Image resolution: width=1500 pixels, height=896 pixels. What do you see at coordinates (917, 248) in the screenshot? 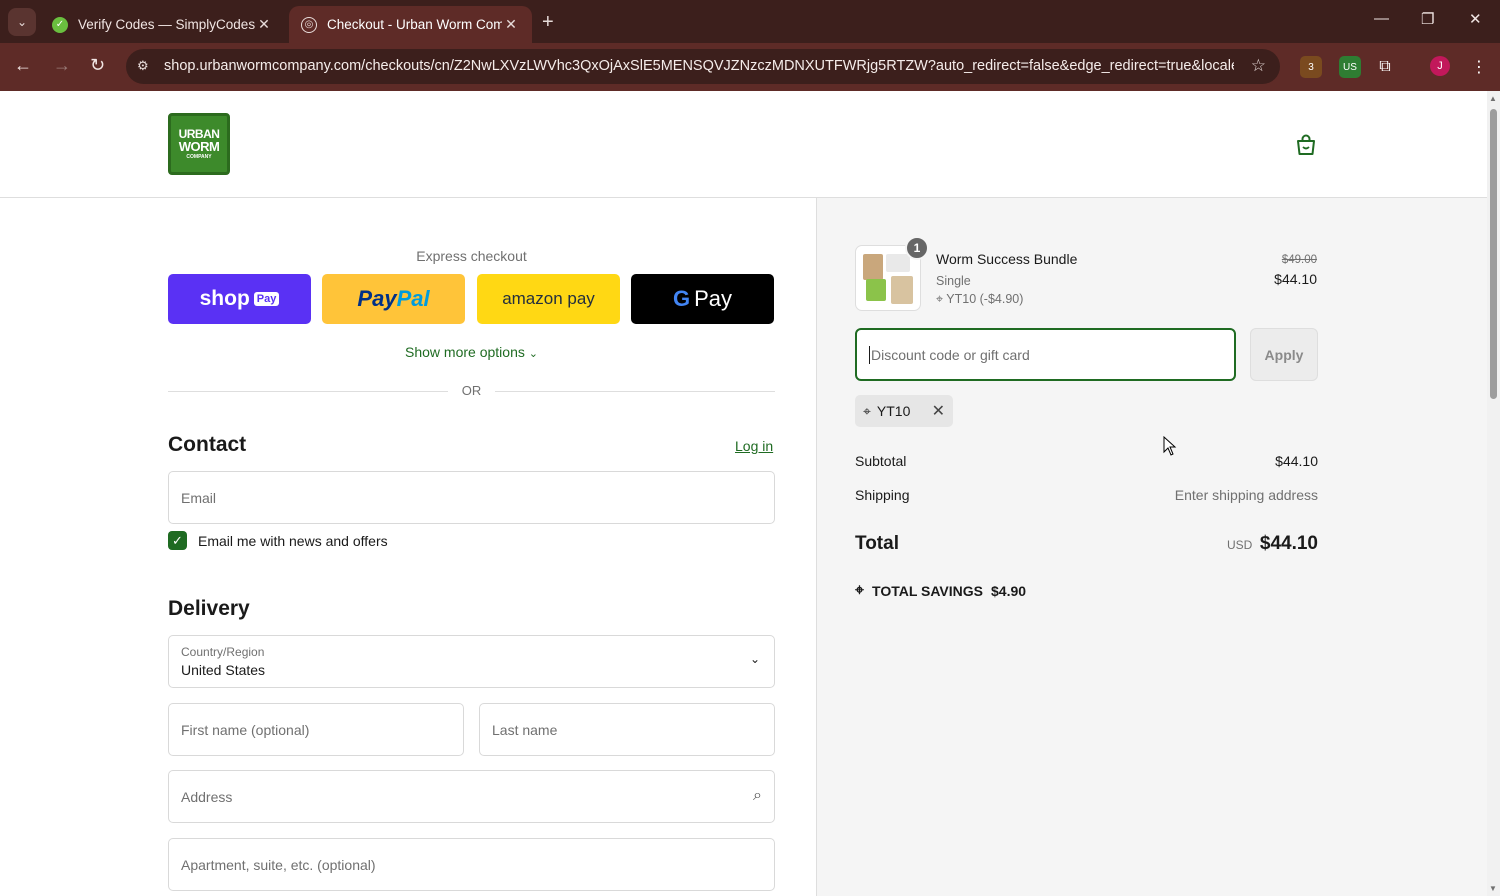
I see `quantity-badge: 1` at bounding box center [917, 248].